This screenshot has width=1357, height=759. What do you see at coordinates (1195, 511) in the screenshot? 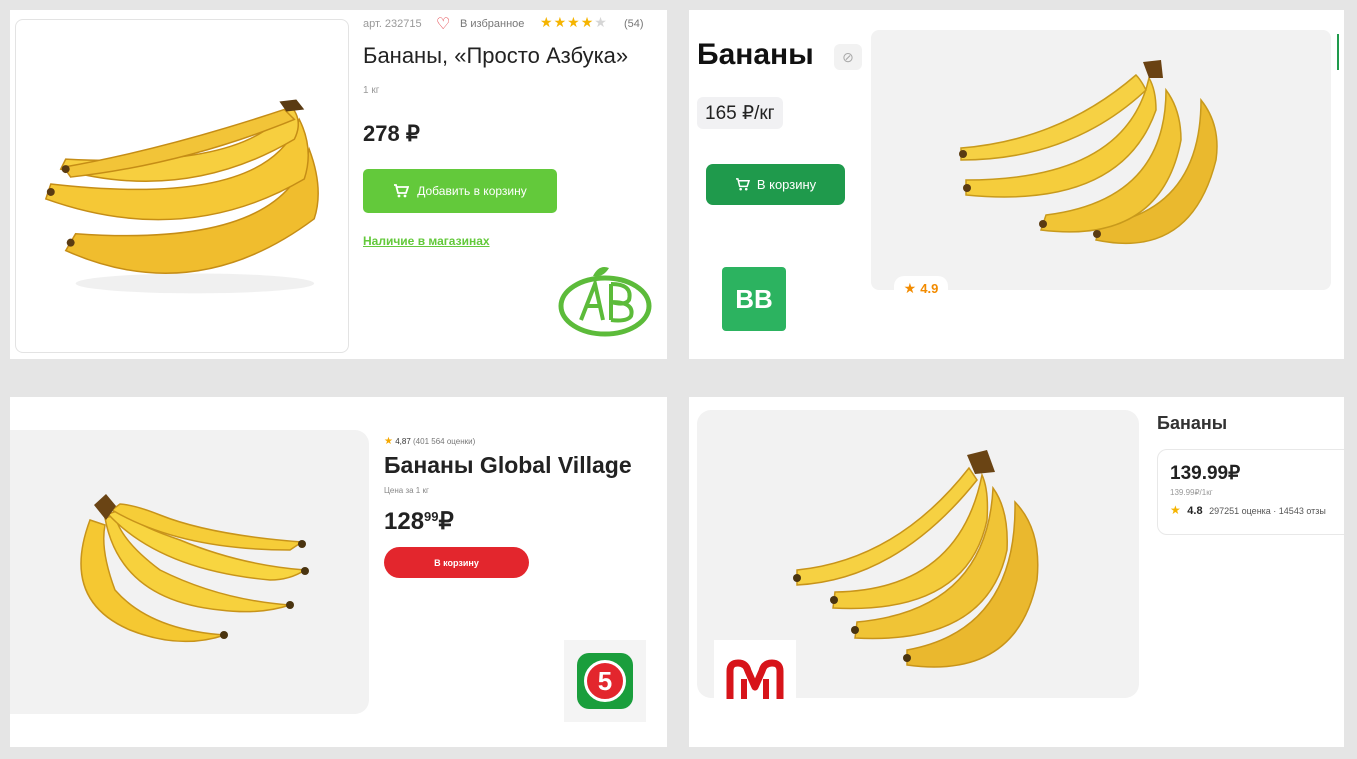
I see `rating-value: 4.8` at bounding box center [1195, 511].